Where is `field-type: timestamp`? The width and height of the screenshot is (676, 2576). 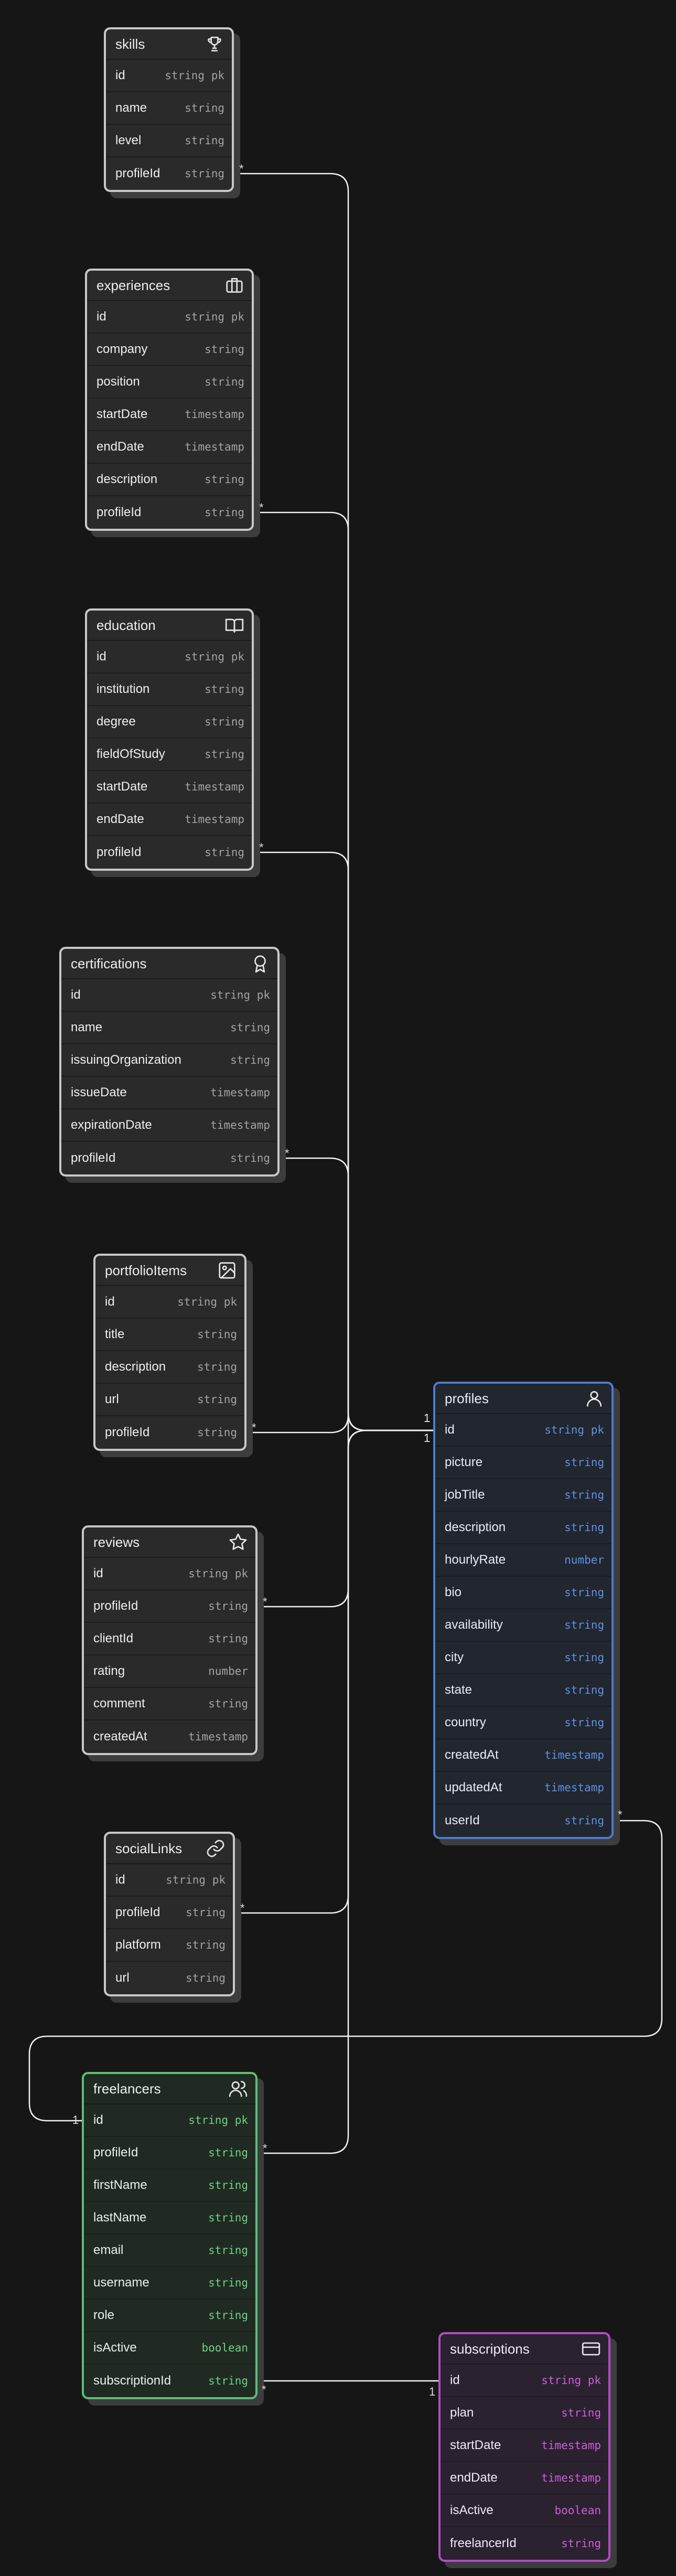
field-type: timestamp is located at coordinates (240, 1092).